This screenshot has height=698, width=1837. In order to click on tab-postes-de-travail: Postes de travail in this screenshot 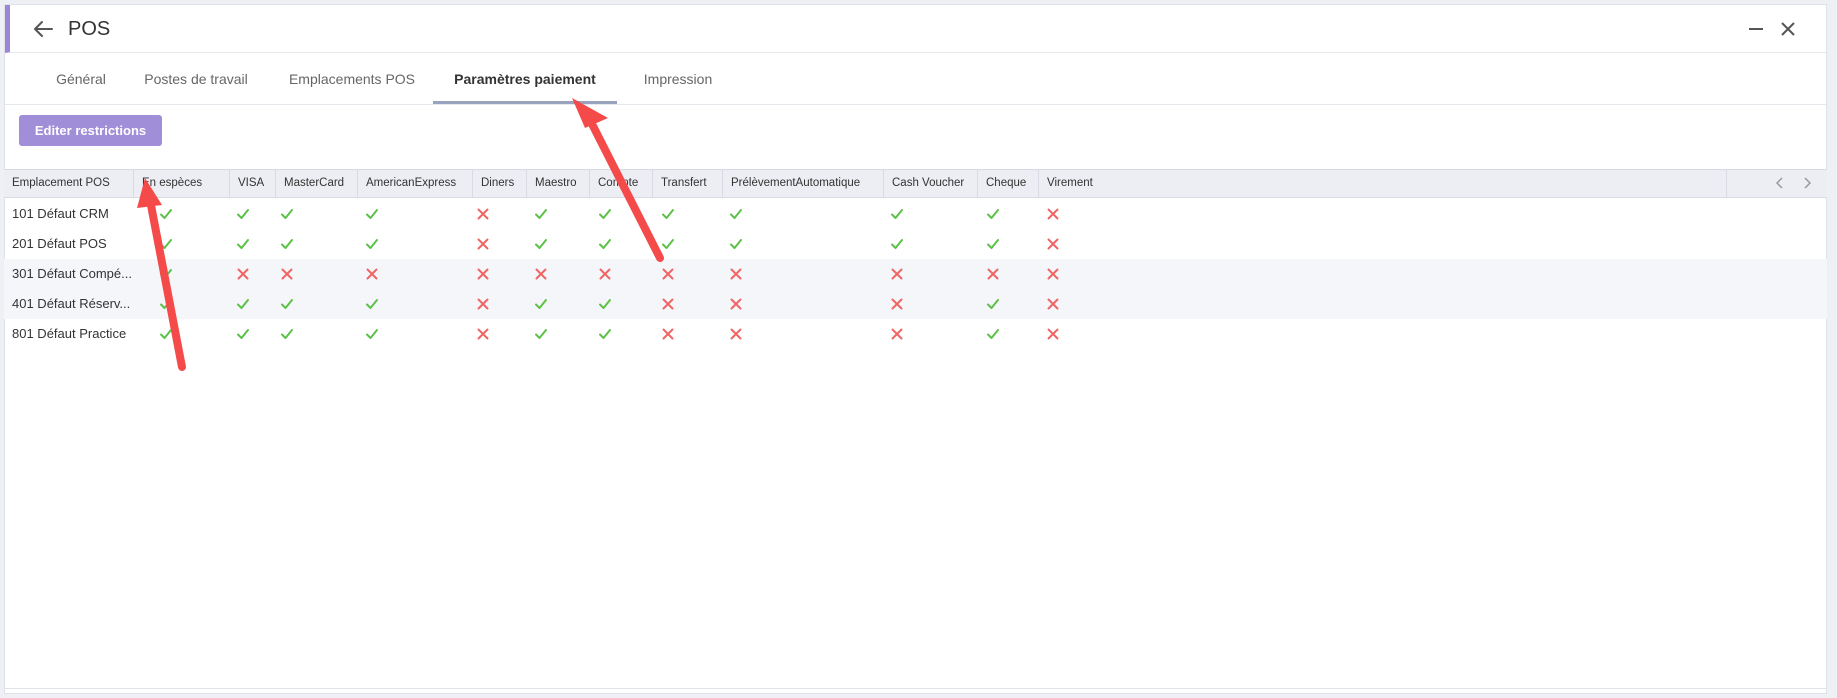, I will do `click(196, 78)`.